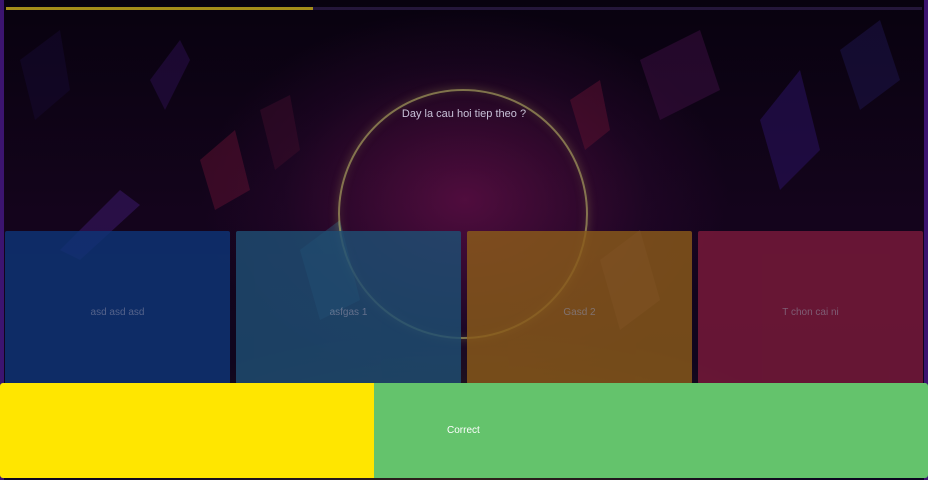  I want to click on timer-progress-fill, so click(159, 8).